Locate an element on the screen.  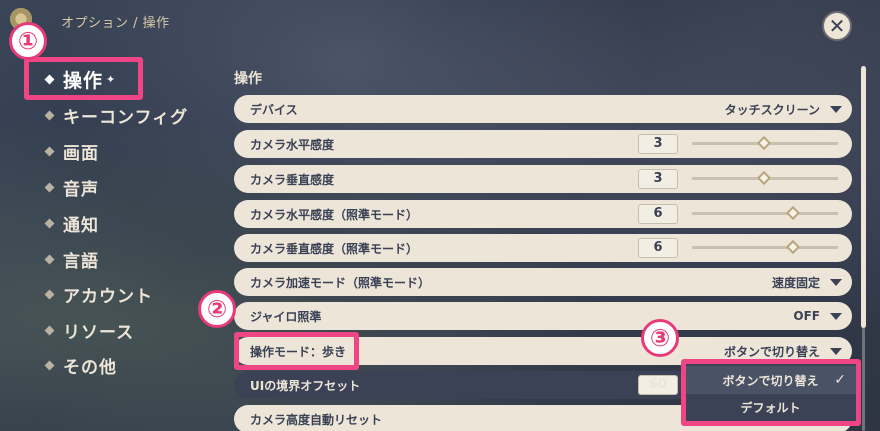
setting-label: カメラ垂直感度 is located at coordinates (292, 179).